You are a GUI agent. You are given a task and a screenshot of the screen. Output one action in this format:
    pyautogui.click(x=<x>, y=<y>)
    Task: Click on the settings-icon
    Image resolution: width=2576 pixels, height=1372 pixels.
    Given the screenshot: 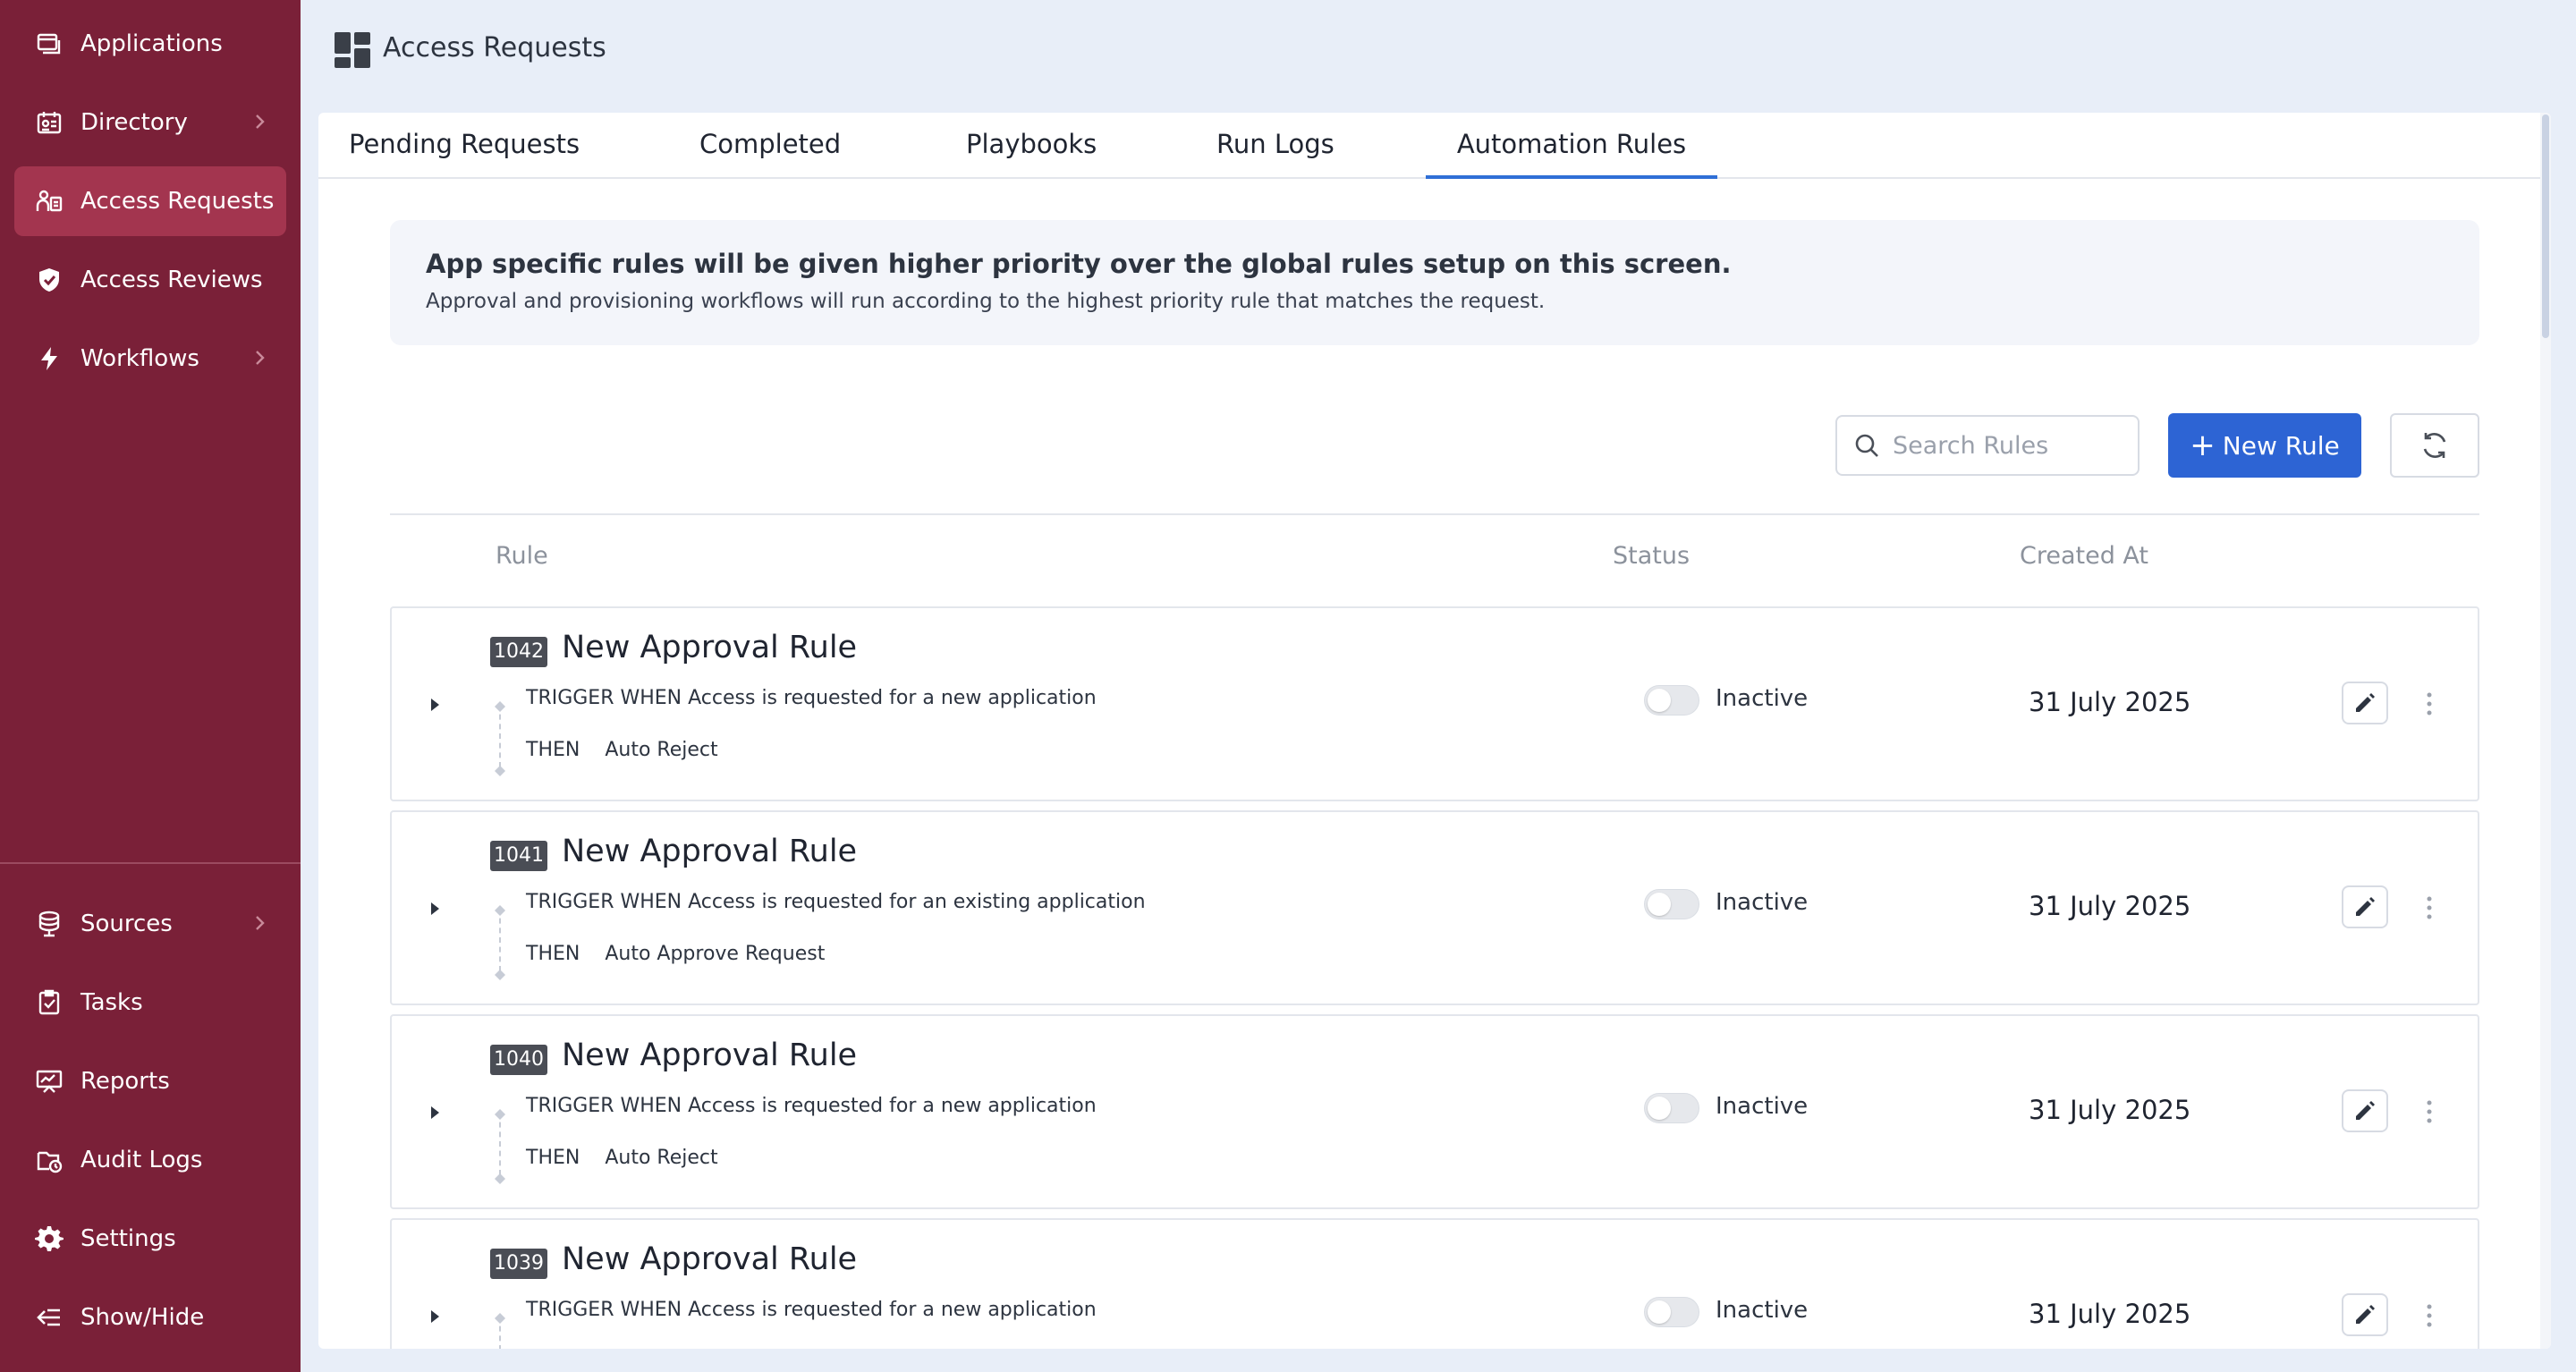 What is the action you would take?
    pyautogui.click(x=49, y=1239)
    